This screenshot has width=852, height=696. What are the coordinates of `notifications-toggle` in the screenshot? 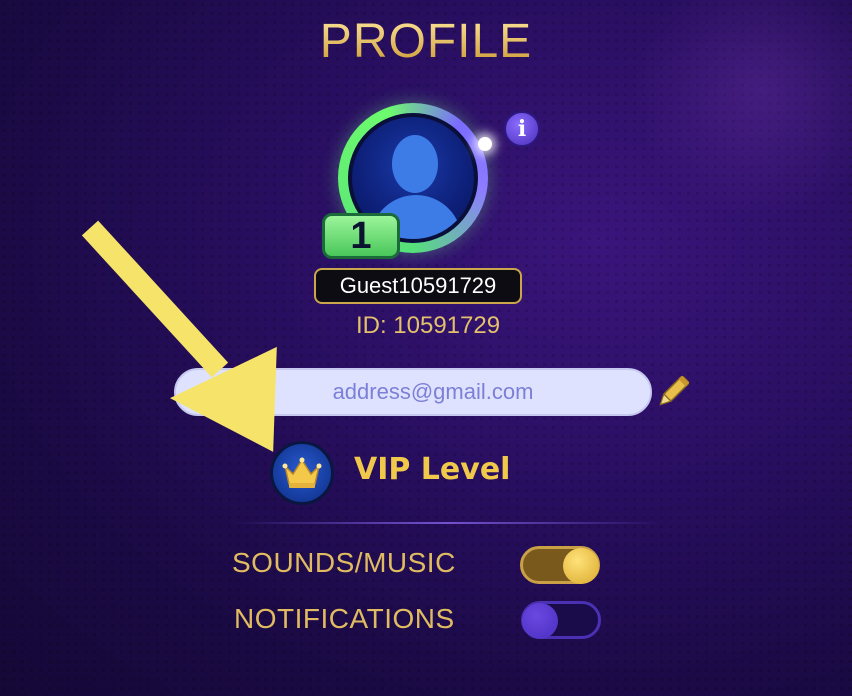 It's located at (561, 620).